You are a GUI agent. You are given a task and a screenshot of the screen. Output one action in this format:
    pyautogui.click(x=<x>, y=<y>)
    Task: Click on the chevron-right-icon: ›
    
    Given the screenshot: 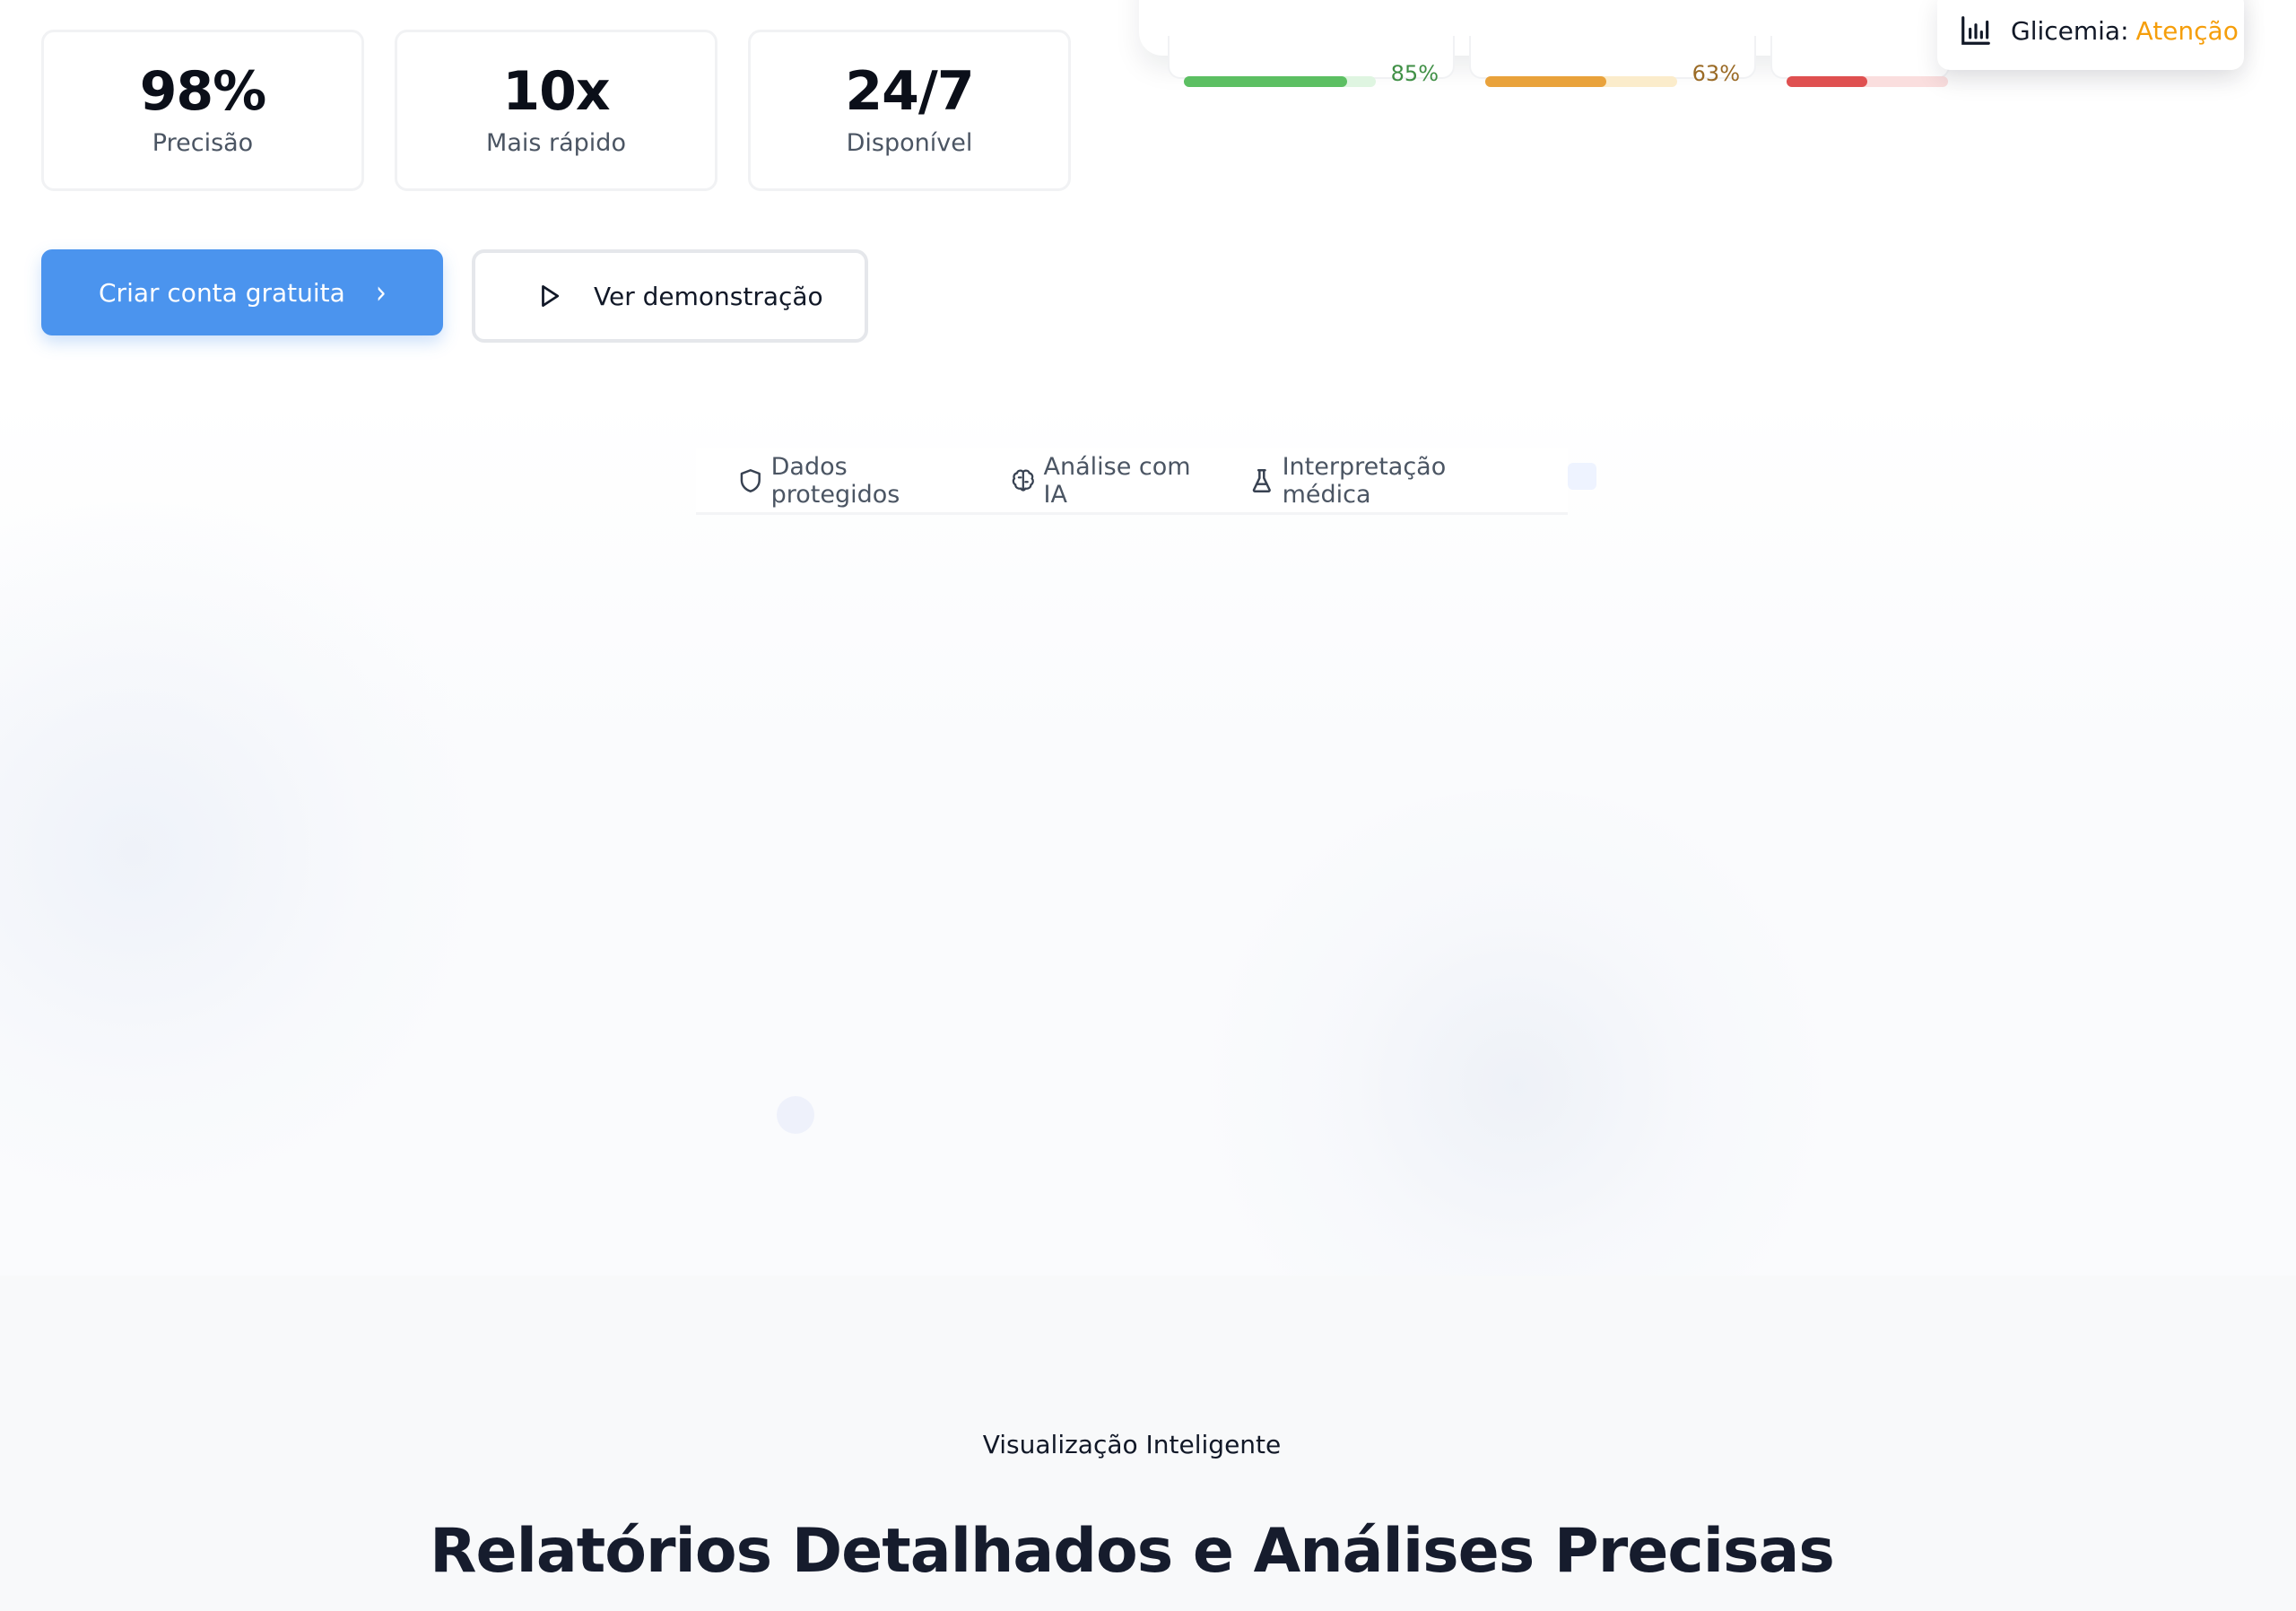 What is the action you would take?
    pyautogui.click(x=381, y=292)
    